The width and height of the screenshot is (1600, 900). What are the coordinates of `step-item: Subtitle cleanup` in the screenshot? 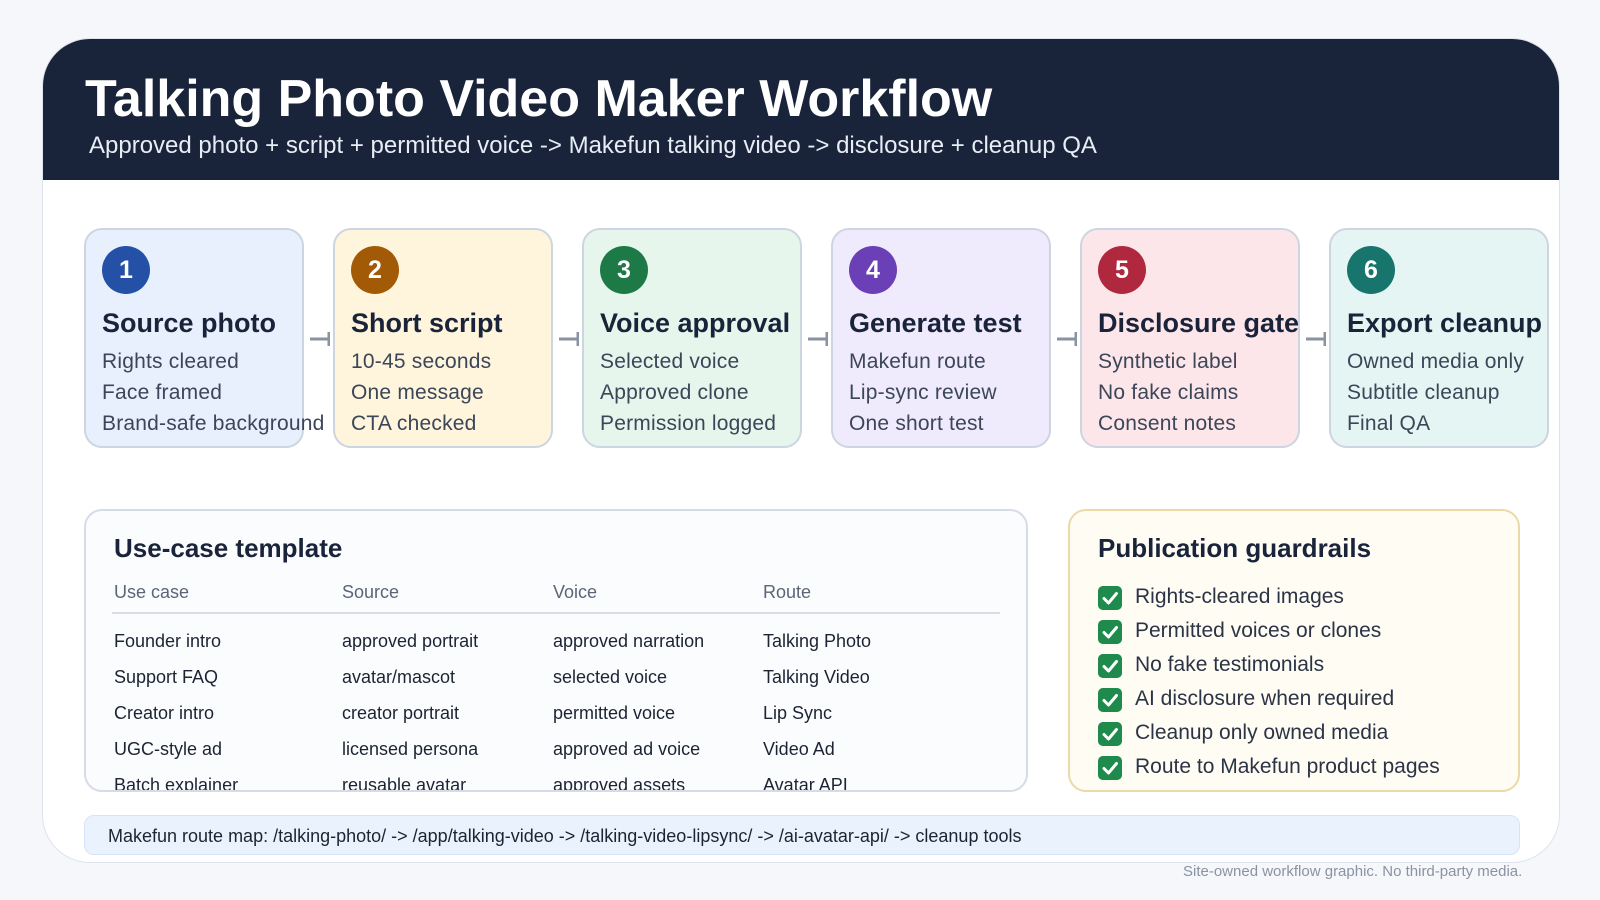 It's located at (1423, 392).